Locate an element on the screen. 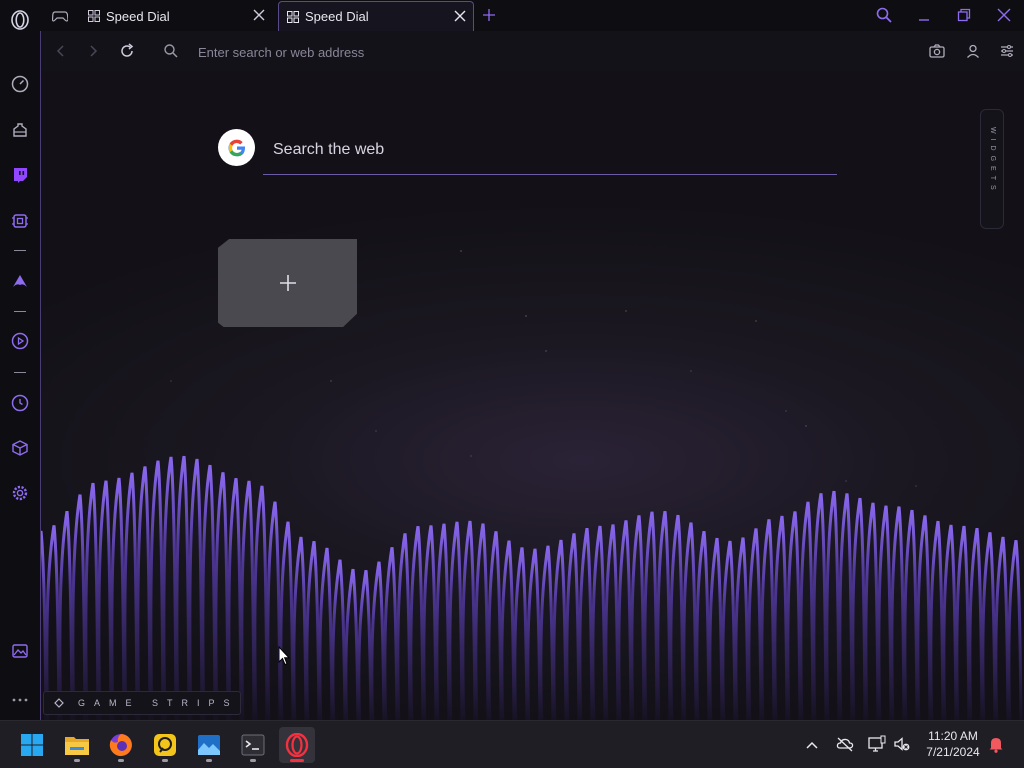  gamepad-icon is located at coordinates (60, 16).